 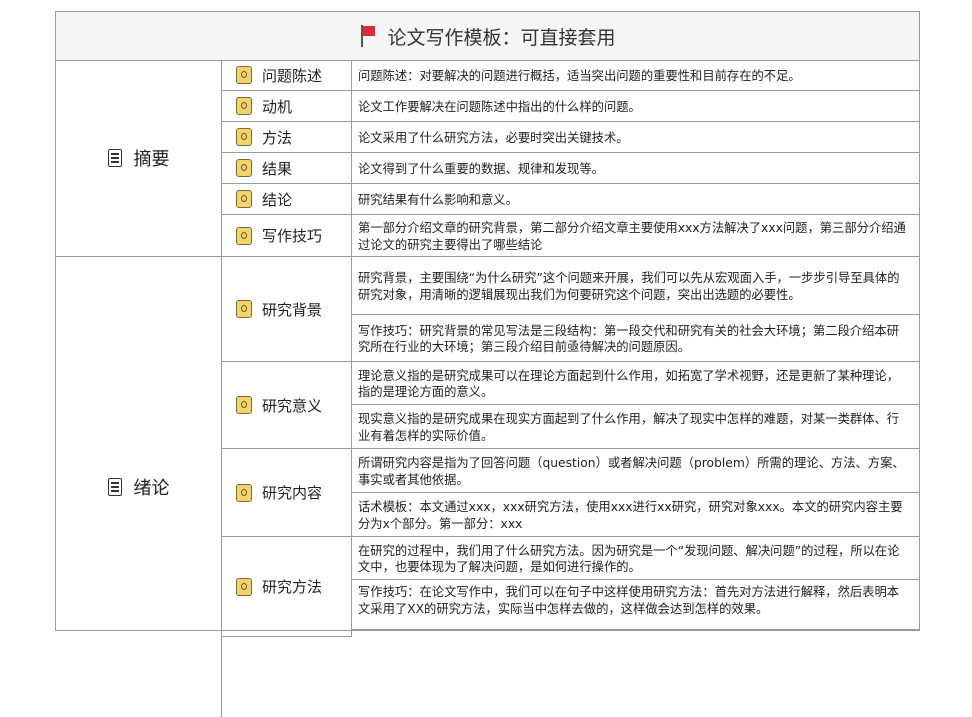 What do you see at coordinates (287, 587) in the screenshot?
I see `row-label: 研究方法` at bounding box center [287, 587].